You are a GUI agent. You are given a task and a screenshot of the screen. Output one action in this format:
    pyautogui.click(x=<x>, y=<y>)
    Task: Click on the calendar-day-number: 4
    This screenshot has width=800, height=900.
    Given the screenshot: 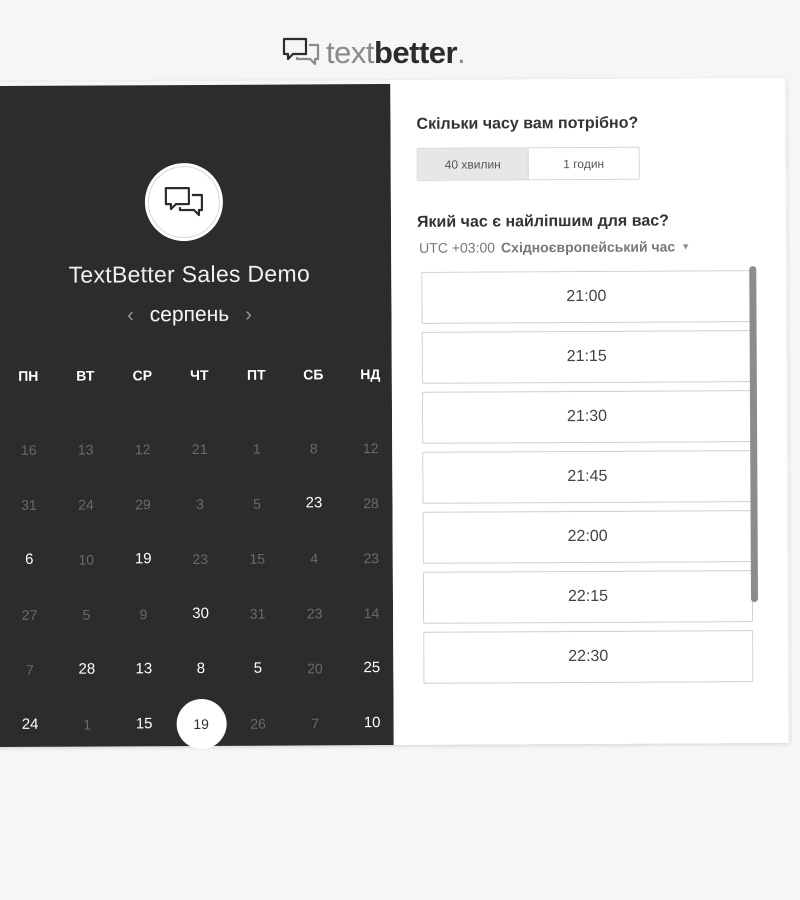 What is the action you would take?
    pyautogui.click(x=314, y=557)
    